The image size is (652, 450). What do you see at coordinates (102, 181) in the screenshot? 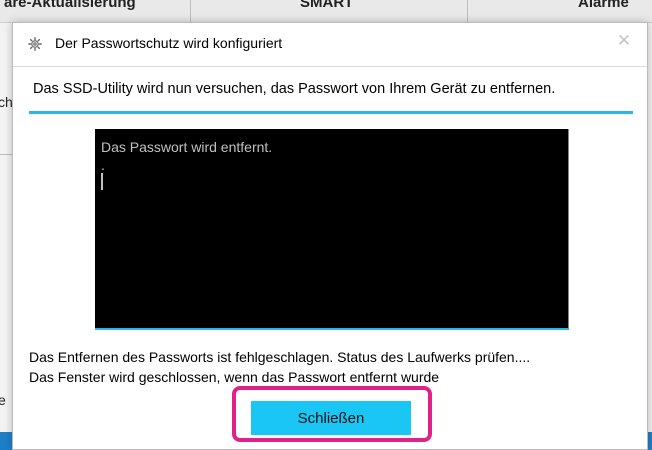
I see `text-caret` at bounding box center [102, 181].